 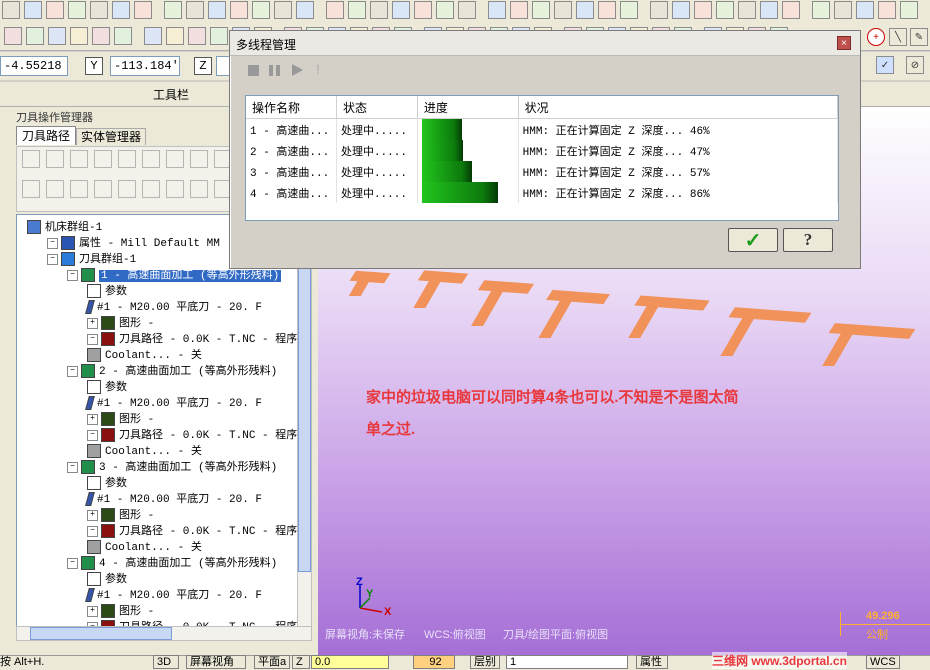 I want to click on pause-icon, so click(x=274, y=70).